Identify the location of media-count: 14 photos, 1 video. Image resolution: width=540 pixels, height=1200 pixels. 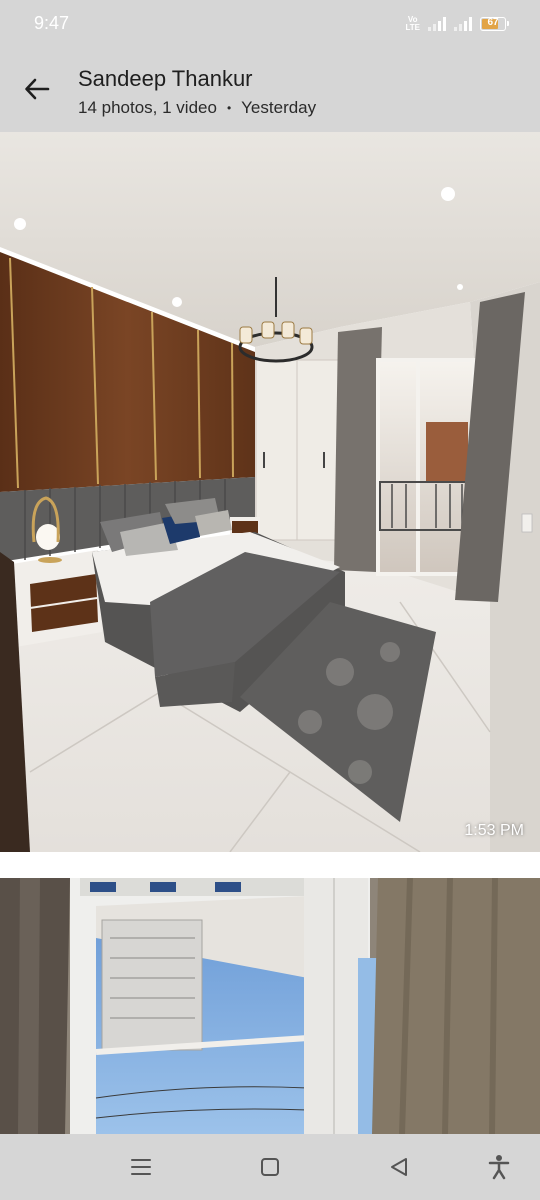
(147, 107).